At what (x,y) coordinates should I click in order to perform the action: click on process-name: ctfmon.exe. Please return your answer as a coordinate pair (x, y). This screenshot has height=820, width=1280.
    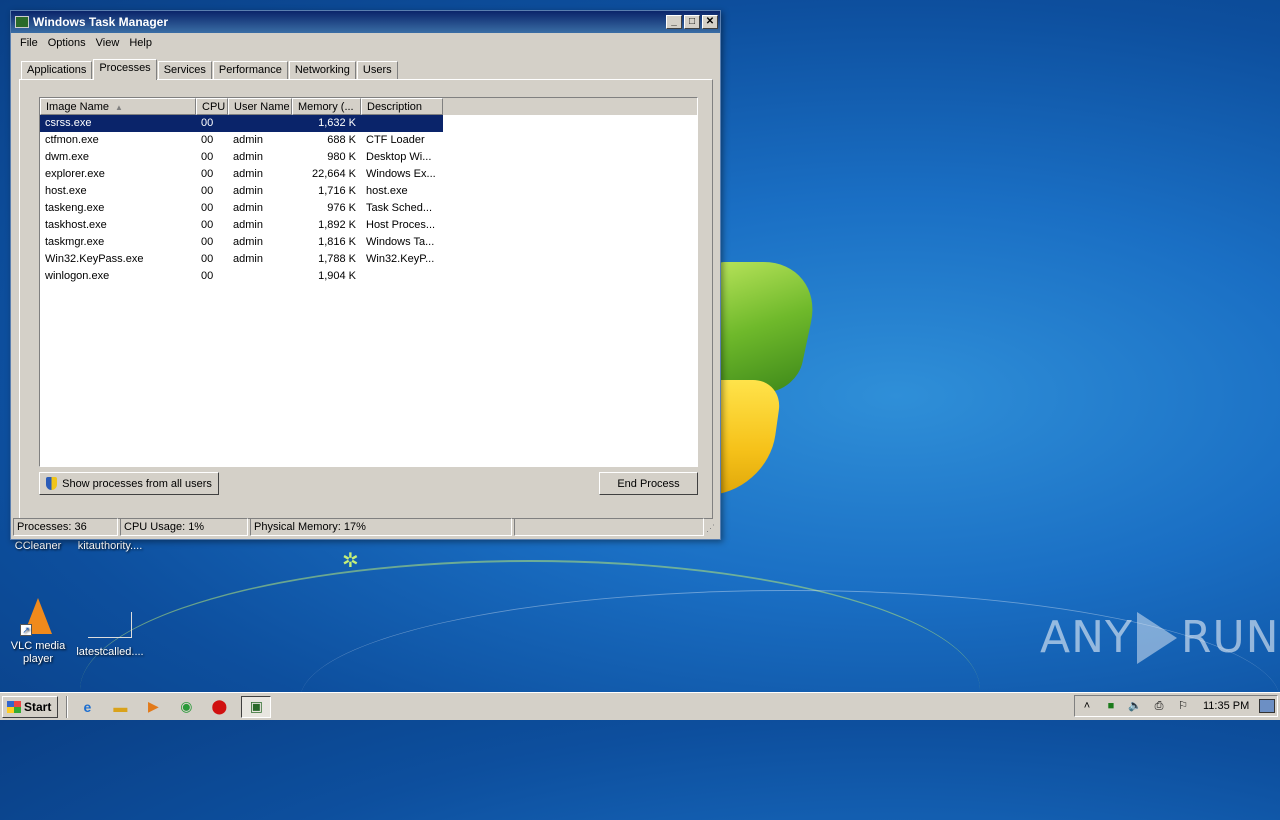
    Looking at the image, I should click on (72, 140).